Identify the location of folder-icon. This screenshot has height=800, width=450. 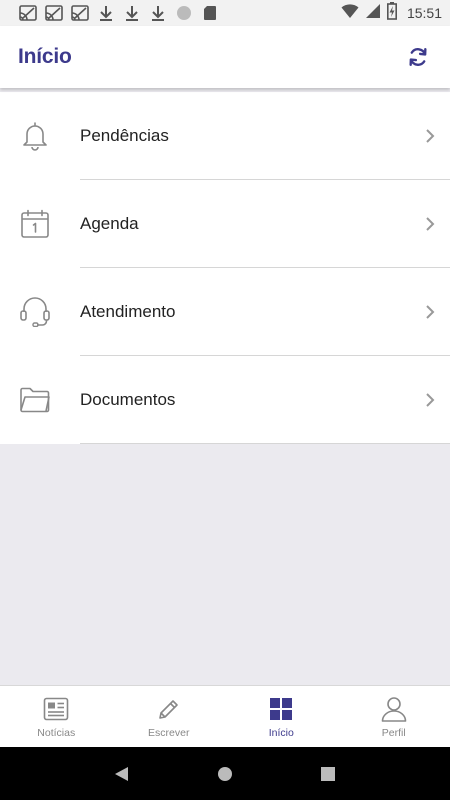
(40, 400).